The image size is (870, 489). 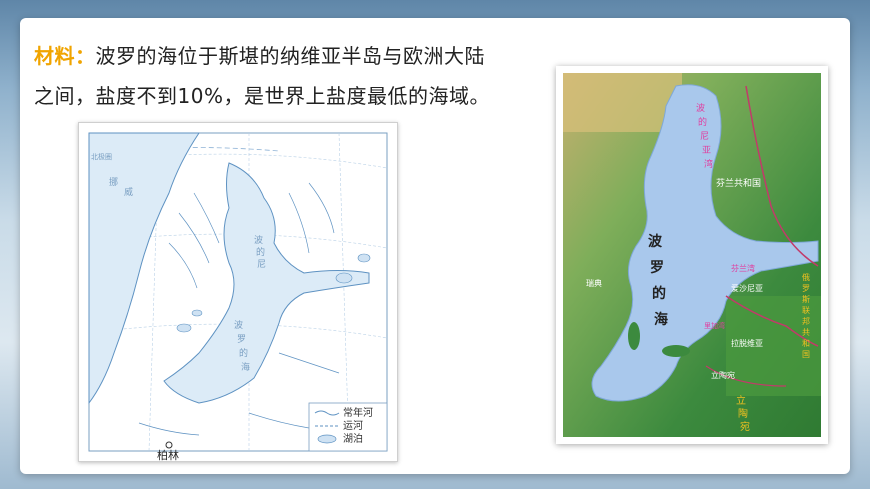 I want to click on legend-lake: 湖泊, so click(x=353, y=439).